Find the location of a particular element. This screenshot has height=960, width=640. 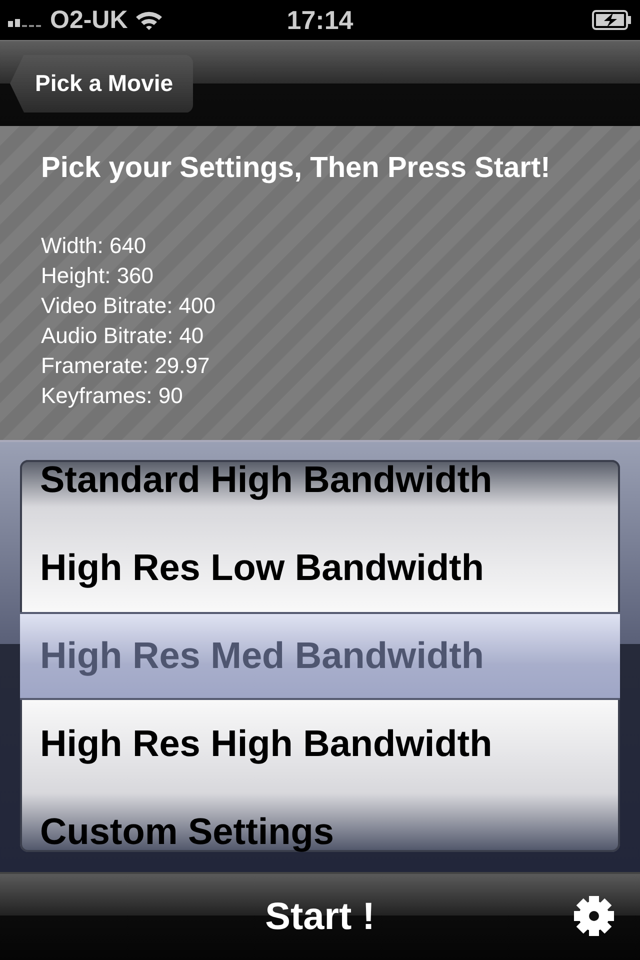

carrier-name: O2-UK is located at coordinates (89, 20).